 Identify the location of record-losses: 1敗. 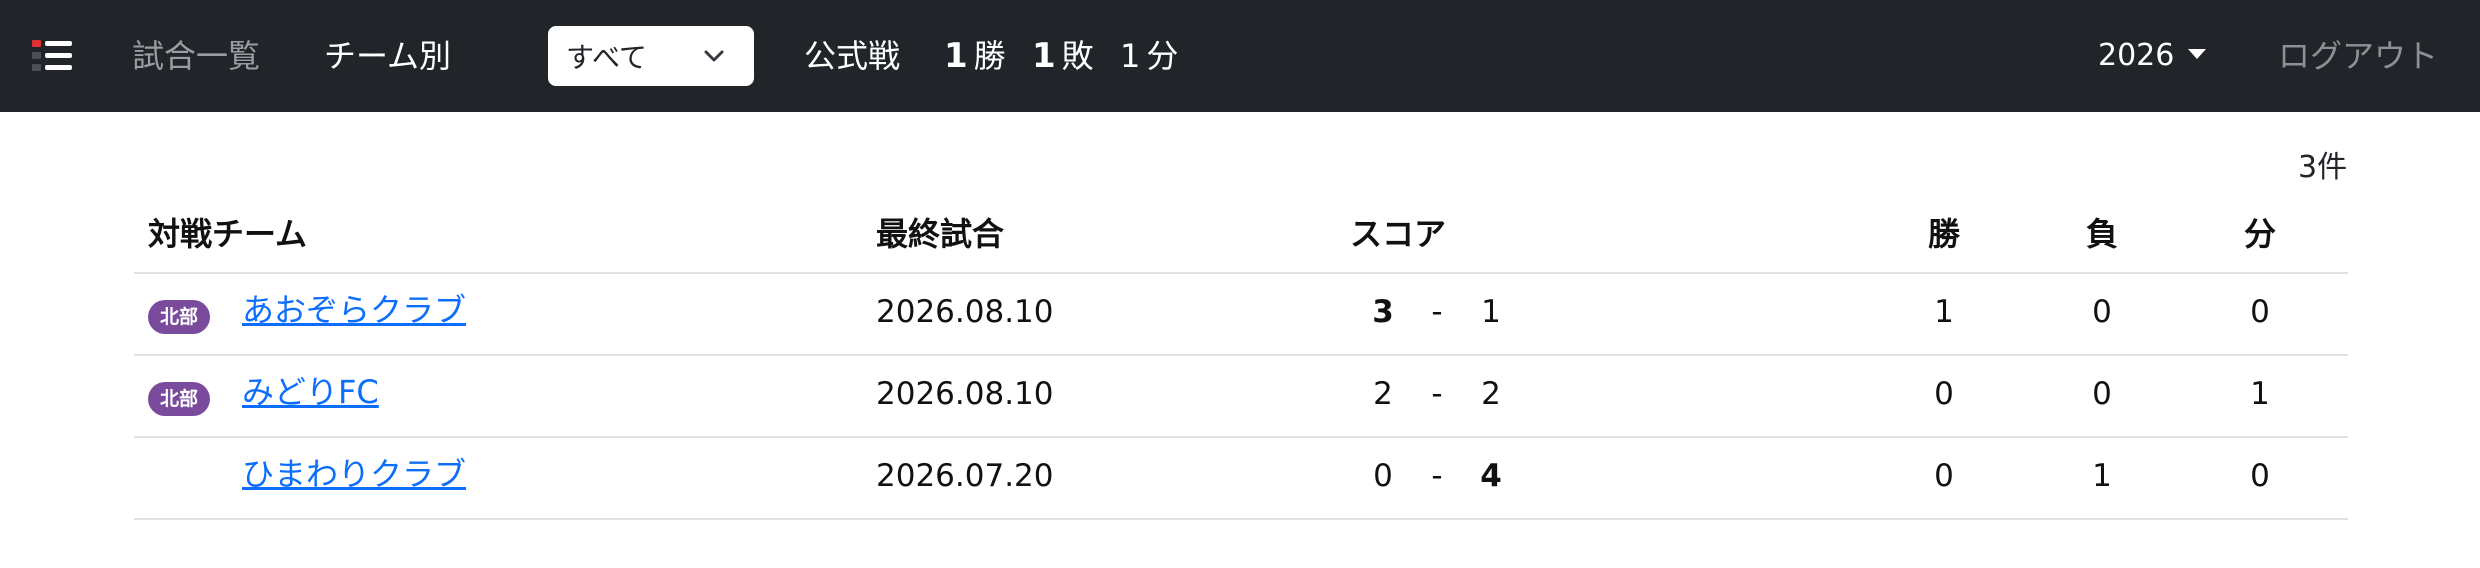
(1063, 56).